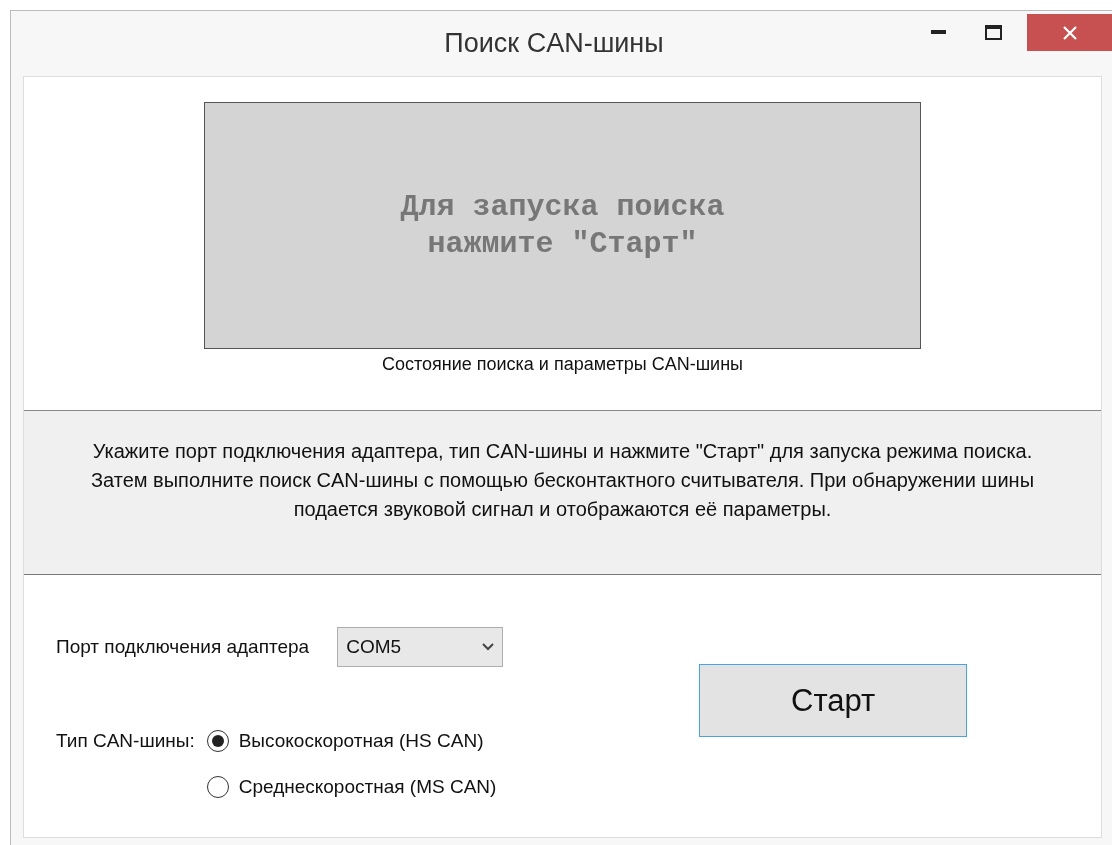 Image resolution: width=1112 pixels, height=845 pixels. What do you see at coordinates (562, 364) in the screenshot?
I see `display-caption: Состояние поиска и параметры CAN-шины` at bounding box center [562, 364].